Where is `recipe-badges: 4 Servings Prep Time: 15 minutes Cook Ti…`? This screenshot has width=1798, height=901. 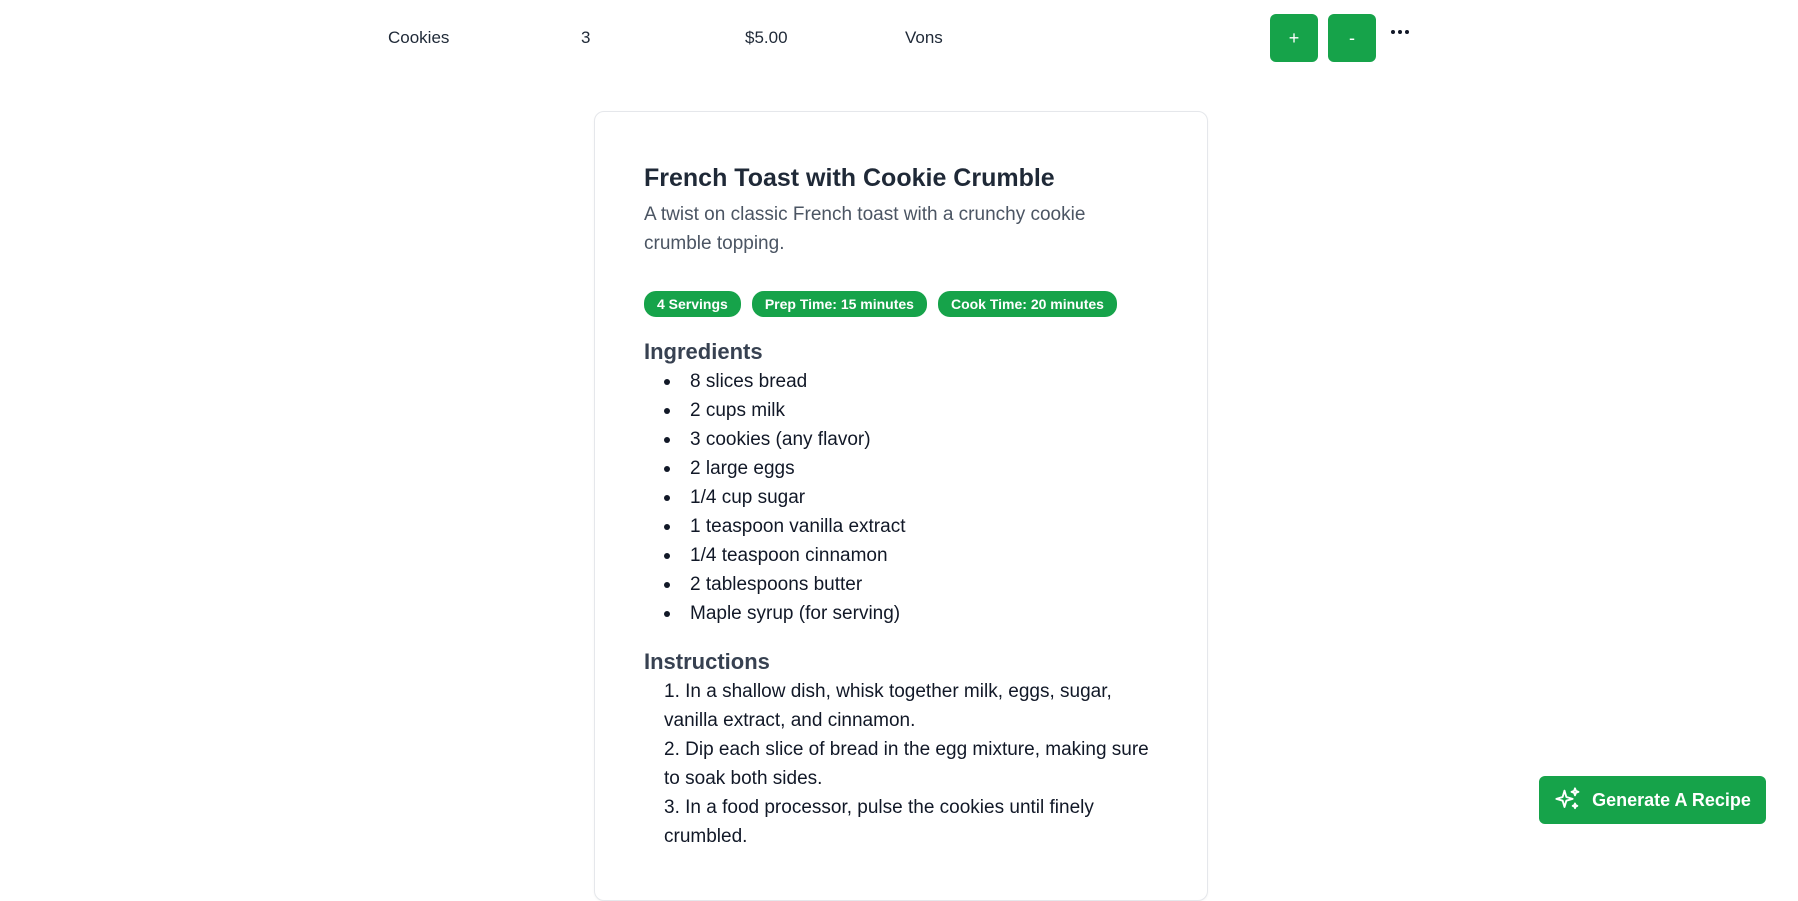 recipe-badges: 4 Servings Prep Time: 15 minutes Cook Ti… is located at coordinates (901, 304).